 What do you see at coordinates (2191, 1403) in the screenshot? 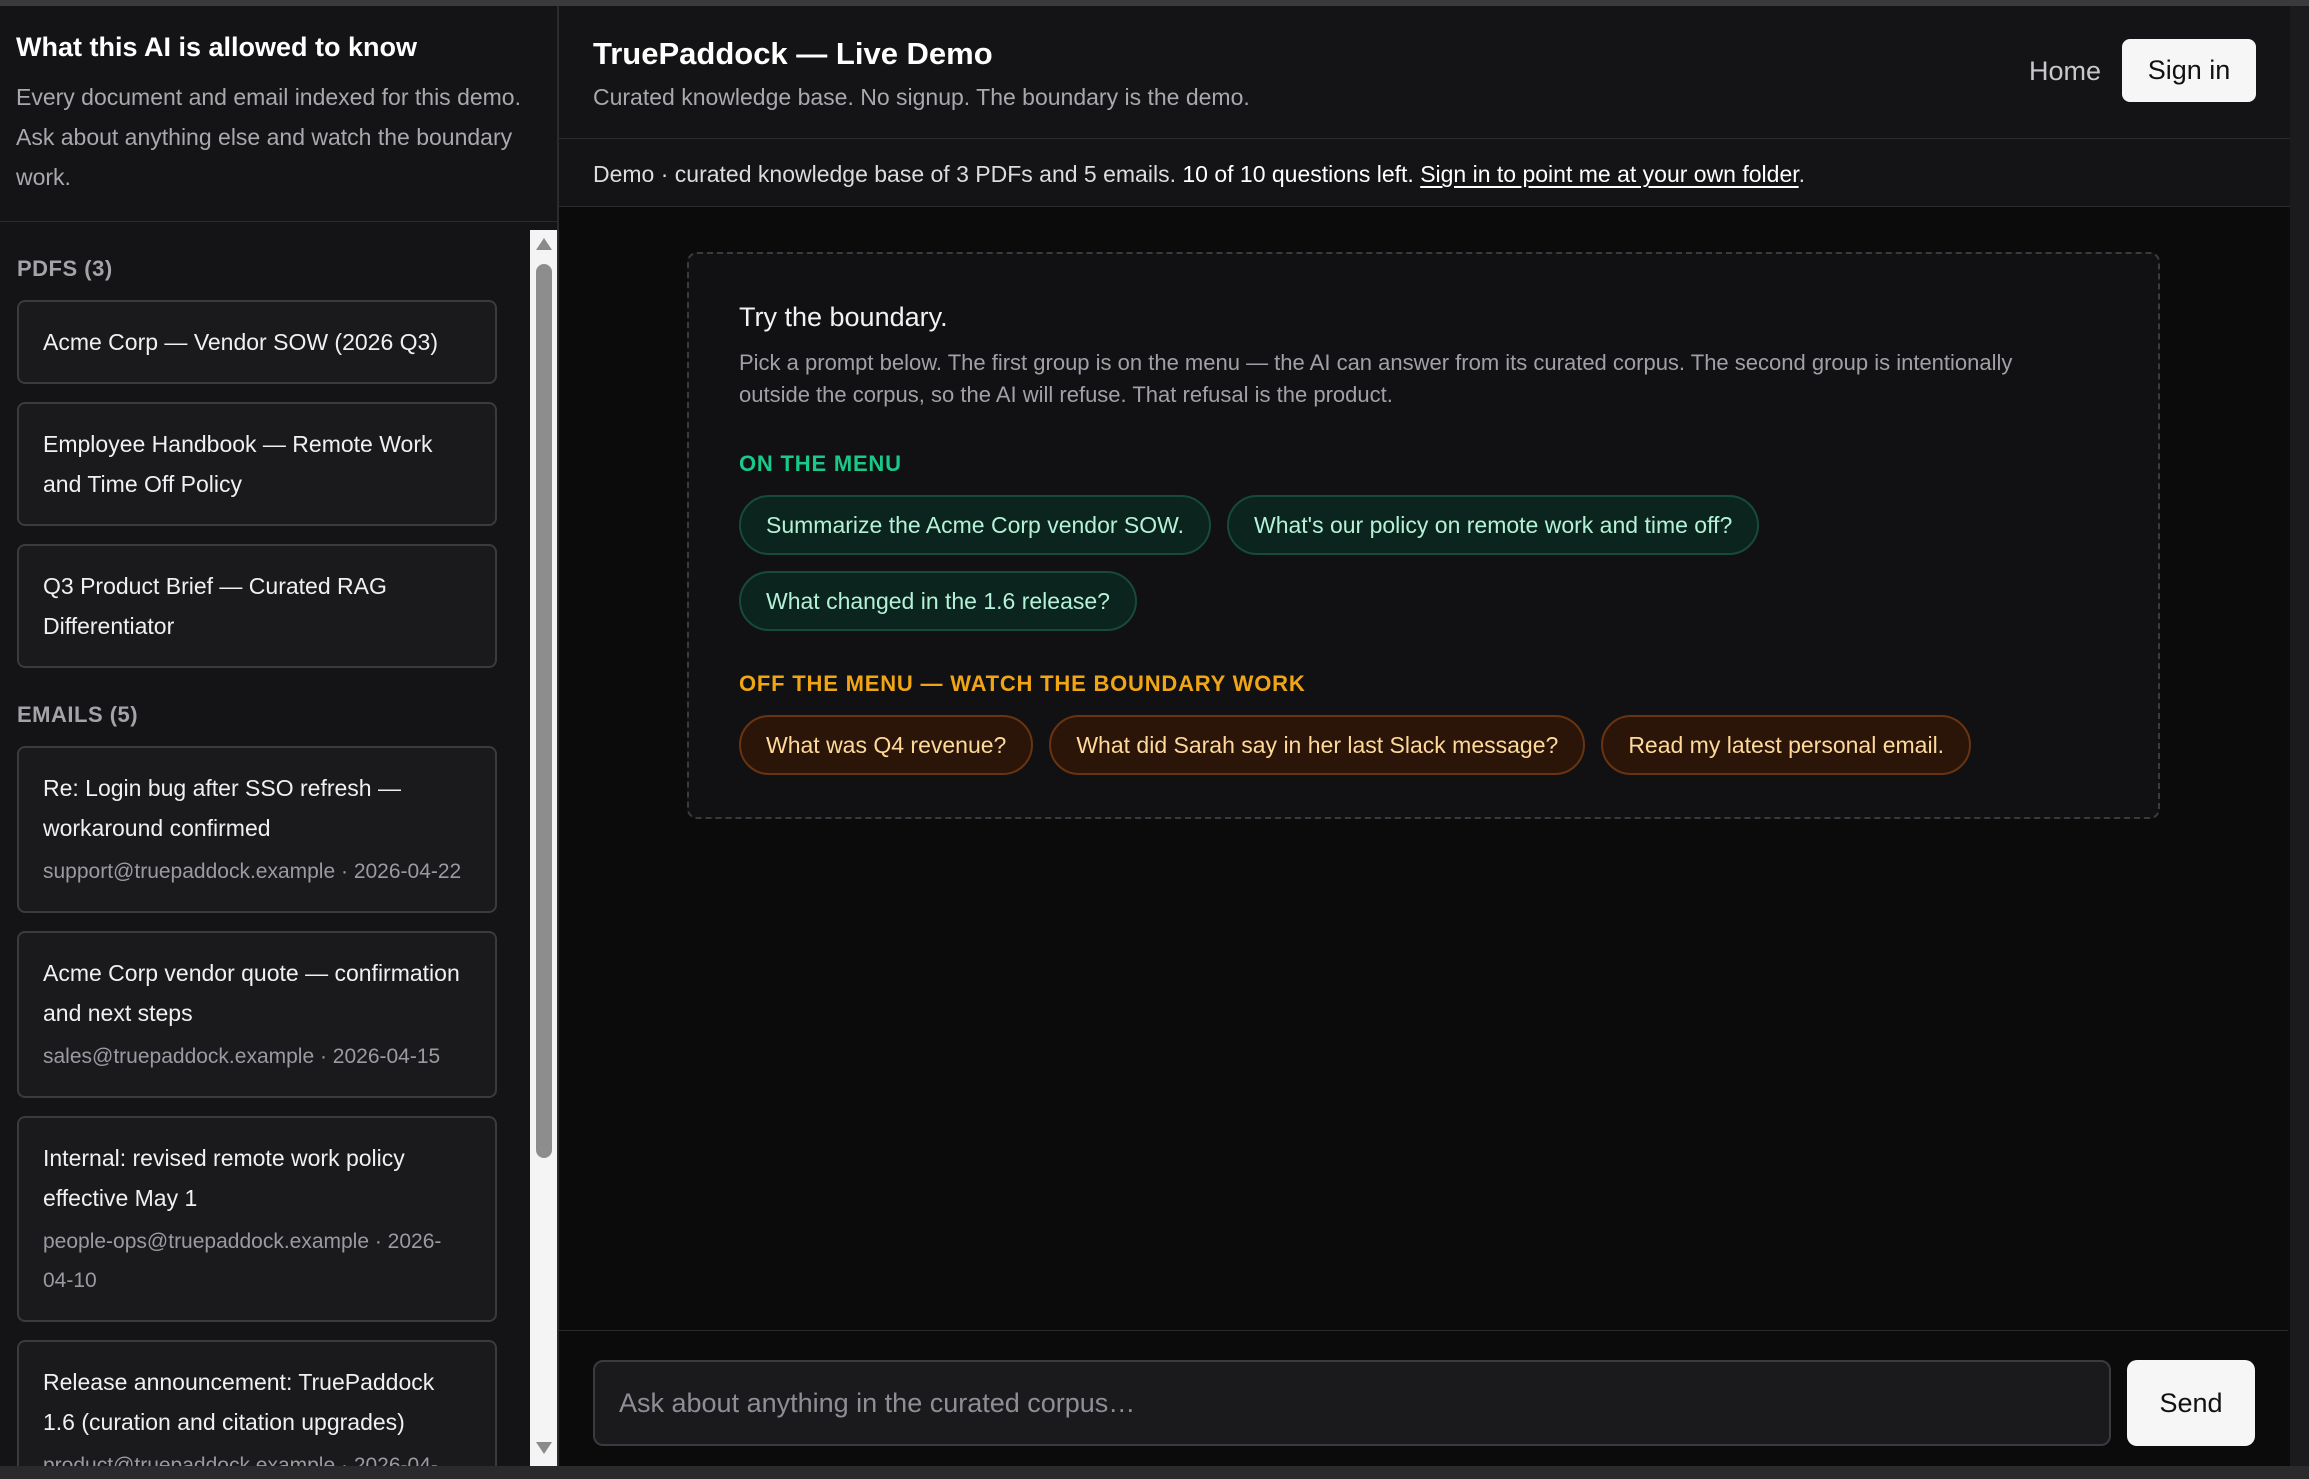
I see `send-button: Send` at bounding box center [2191, 1403].